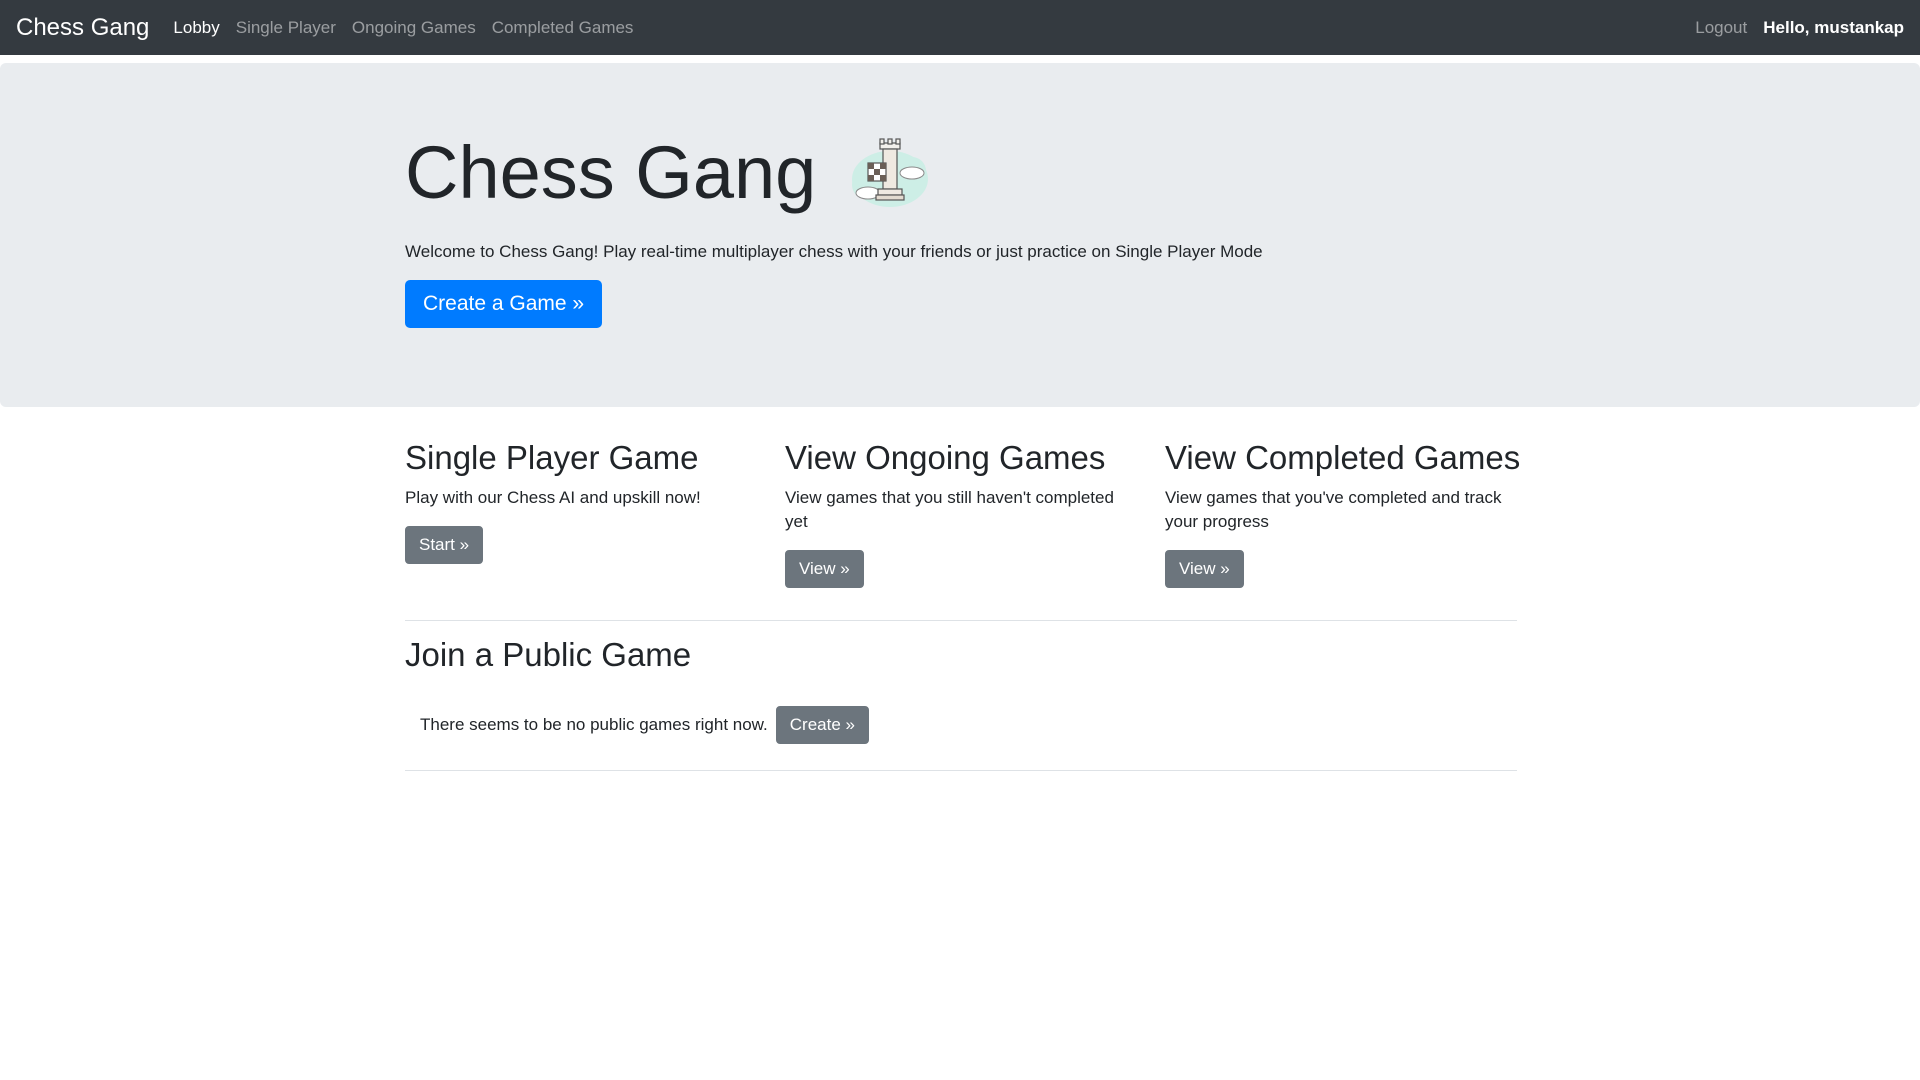 Image resolution: width=1920 pixels, height=1080 pixels. Describe the element at coordinates (444, 544) in the screenshot. I see `start-single-player-button: Start »` at that location.